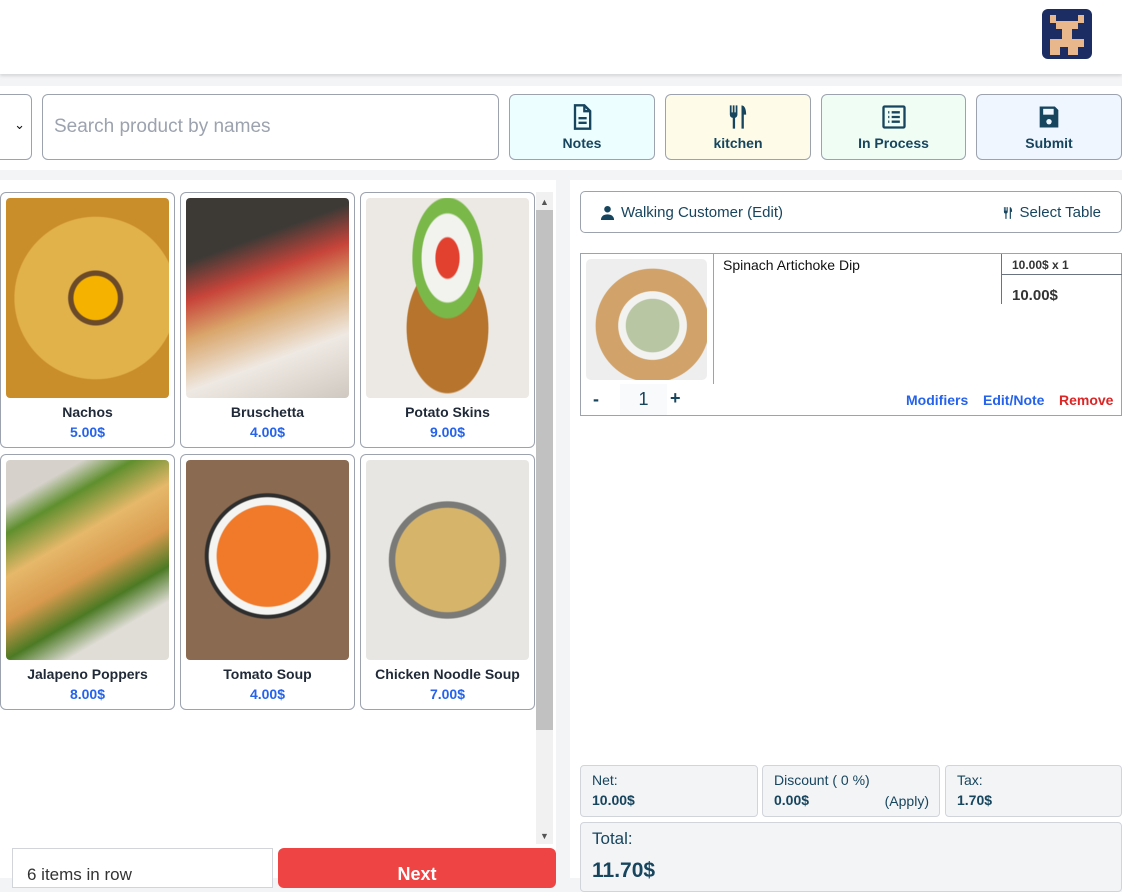  What do you see at coordinates (646, 319) in the screenshot?
I see `item-image` at bounding box center [646, 319].